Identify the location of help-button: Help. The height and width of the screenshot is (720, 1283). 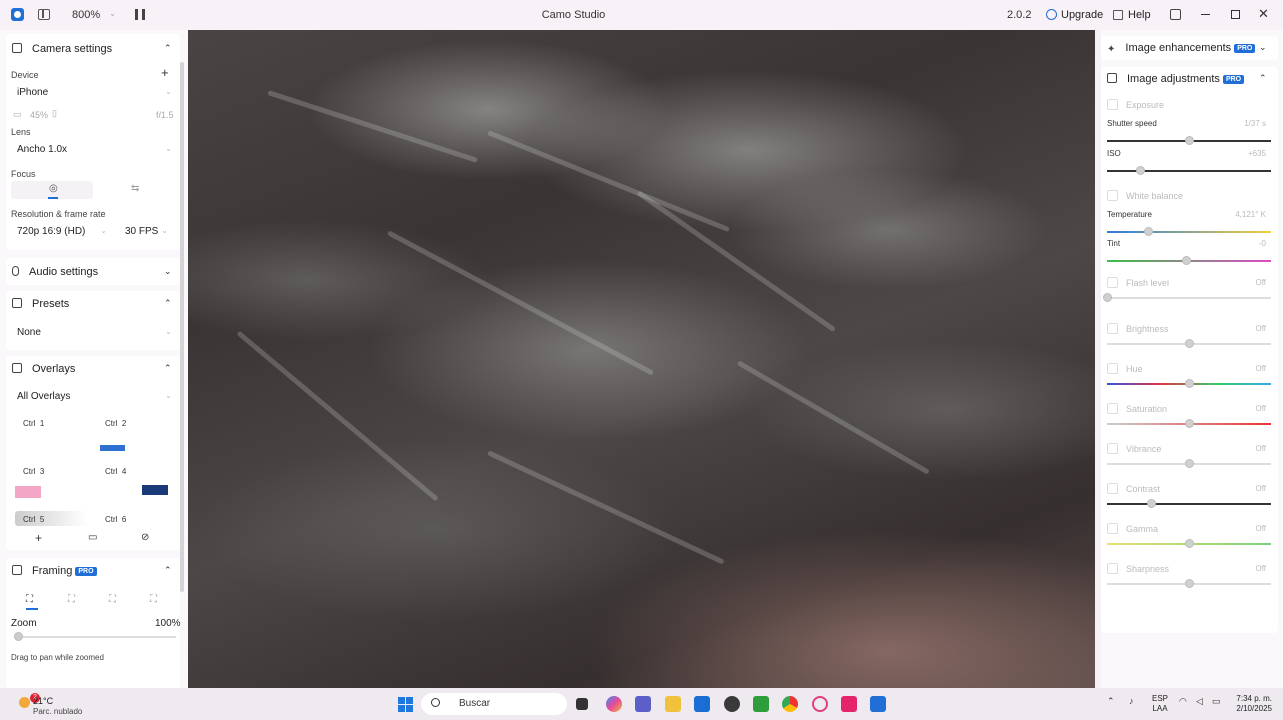
(1131, 15).